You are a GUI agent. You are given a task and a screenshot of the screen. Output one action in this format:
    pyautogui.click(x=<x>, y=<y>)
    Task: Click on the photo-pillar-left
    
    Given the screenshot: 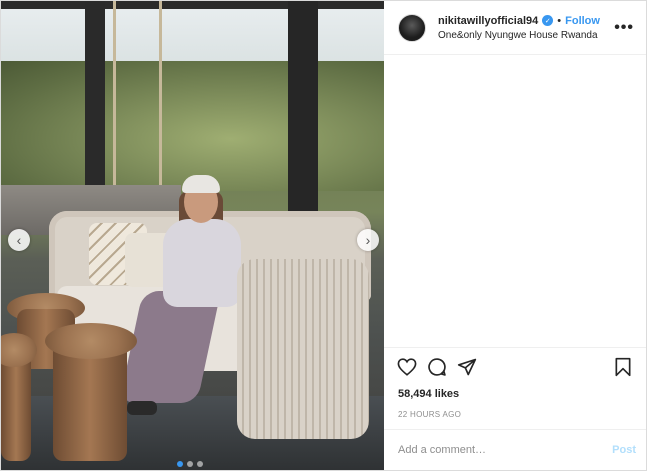 What is the action you would take?
    pyautogui.click(x=95, y=93)
    